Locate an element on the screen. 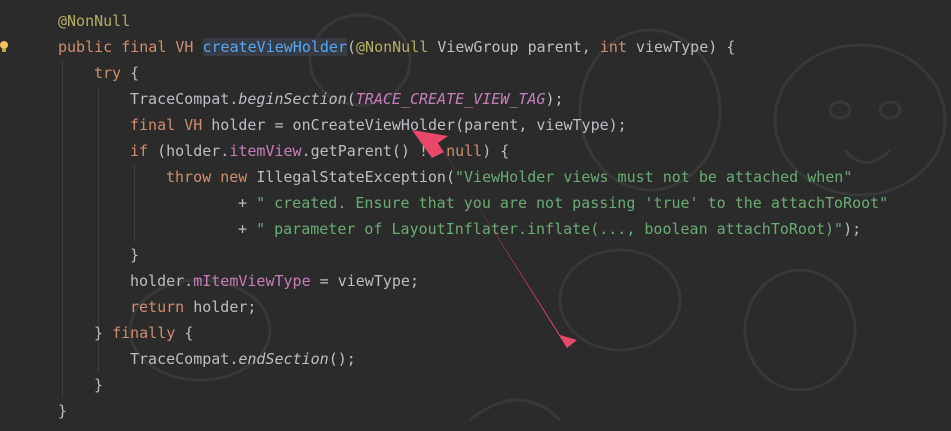 The image size is (951, 431). code-token: .getParent() != is located at coordinates (374, 151).